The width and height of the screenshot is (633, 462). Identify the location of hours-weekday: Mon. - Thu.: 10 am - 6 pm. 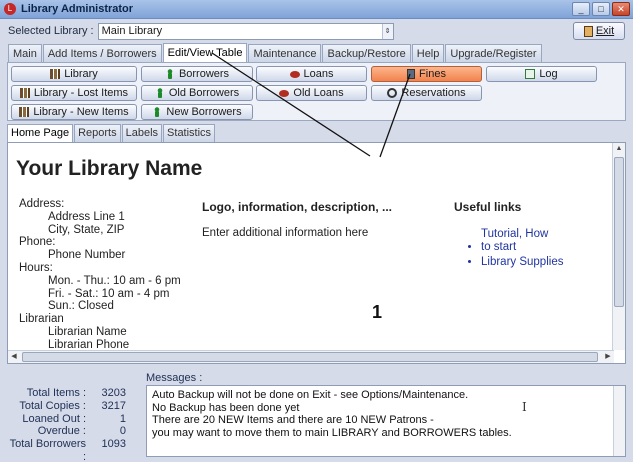
(114, 280).